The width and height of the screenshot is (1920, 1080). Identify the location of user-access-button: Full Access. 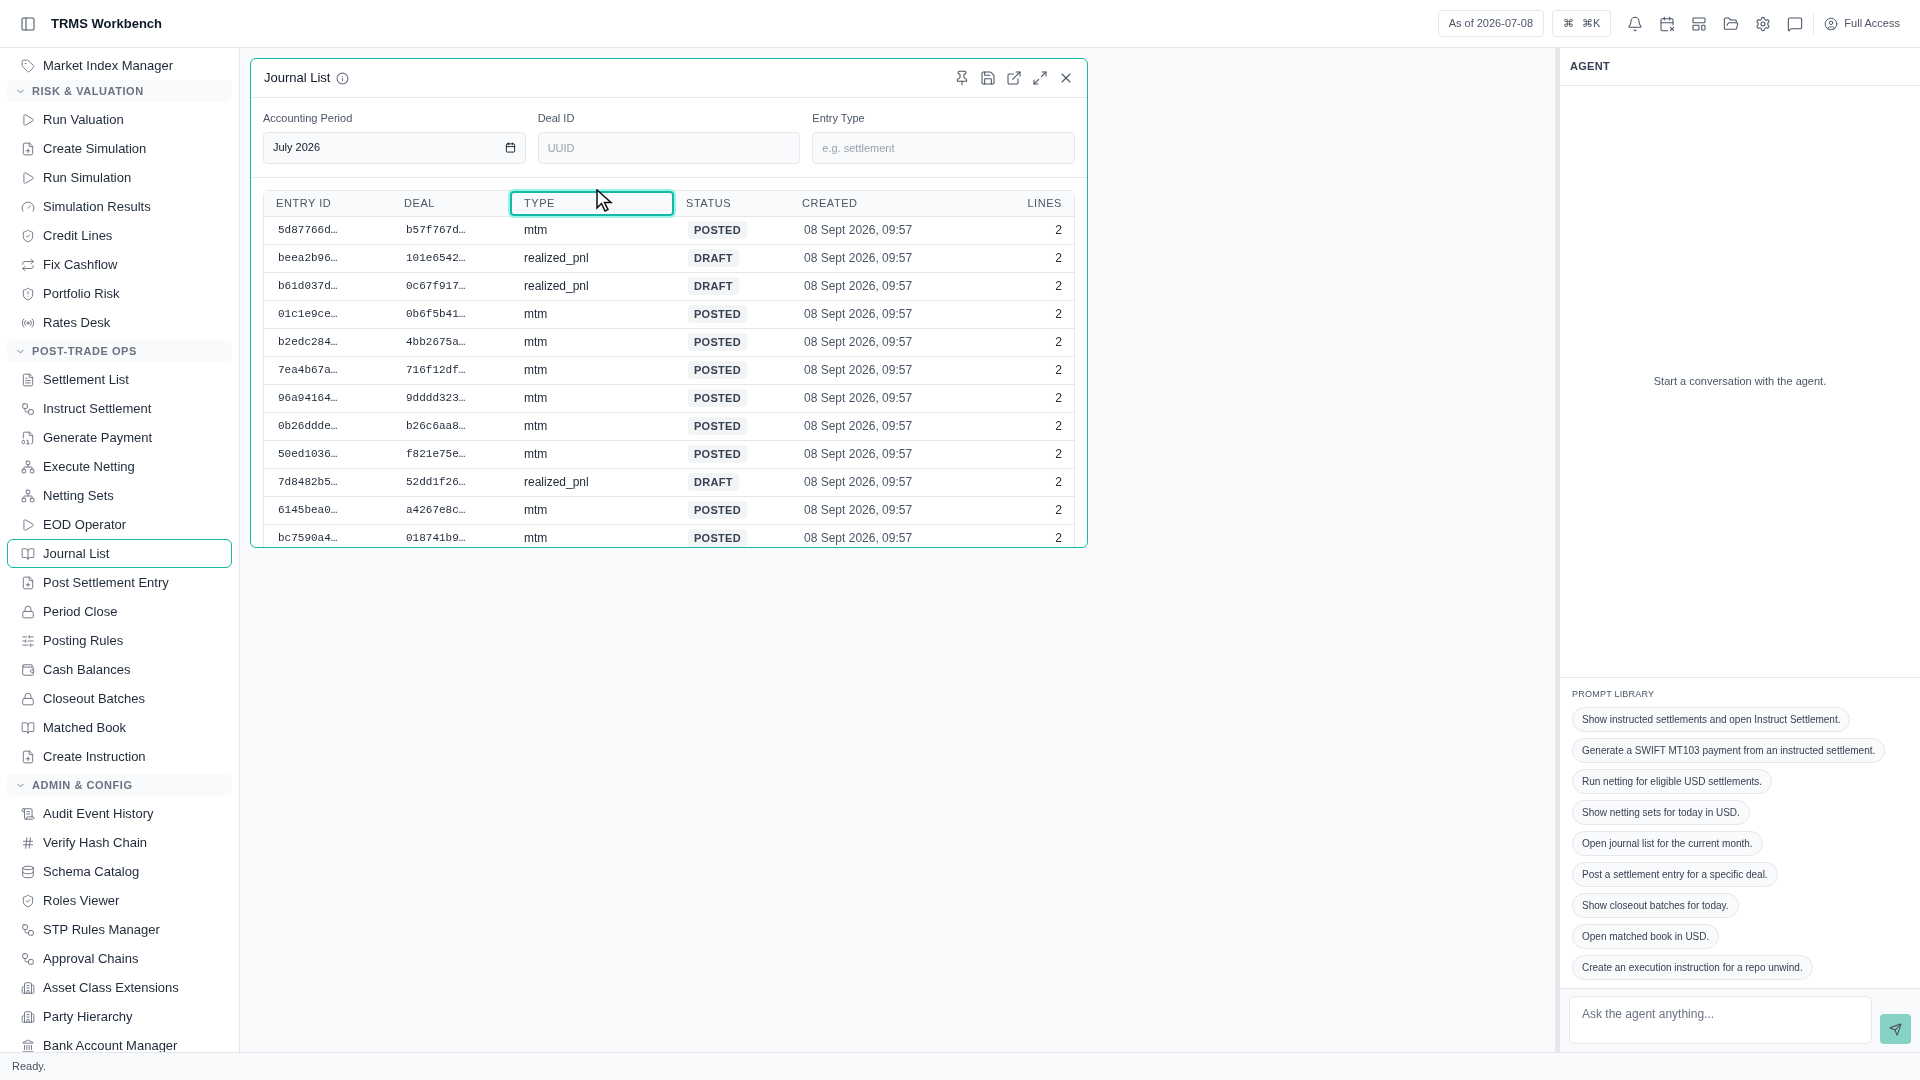
(1862, 23).